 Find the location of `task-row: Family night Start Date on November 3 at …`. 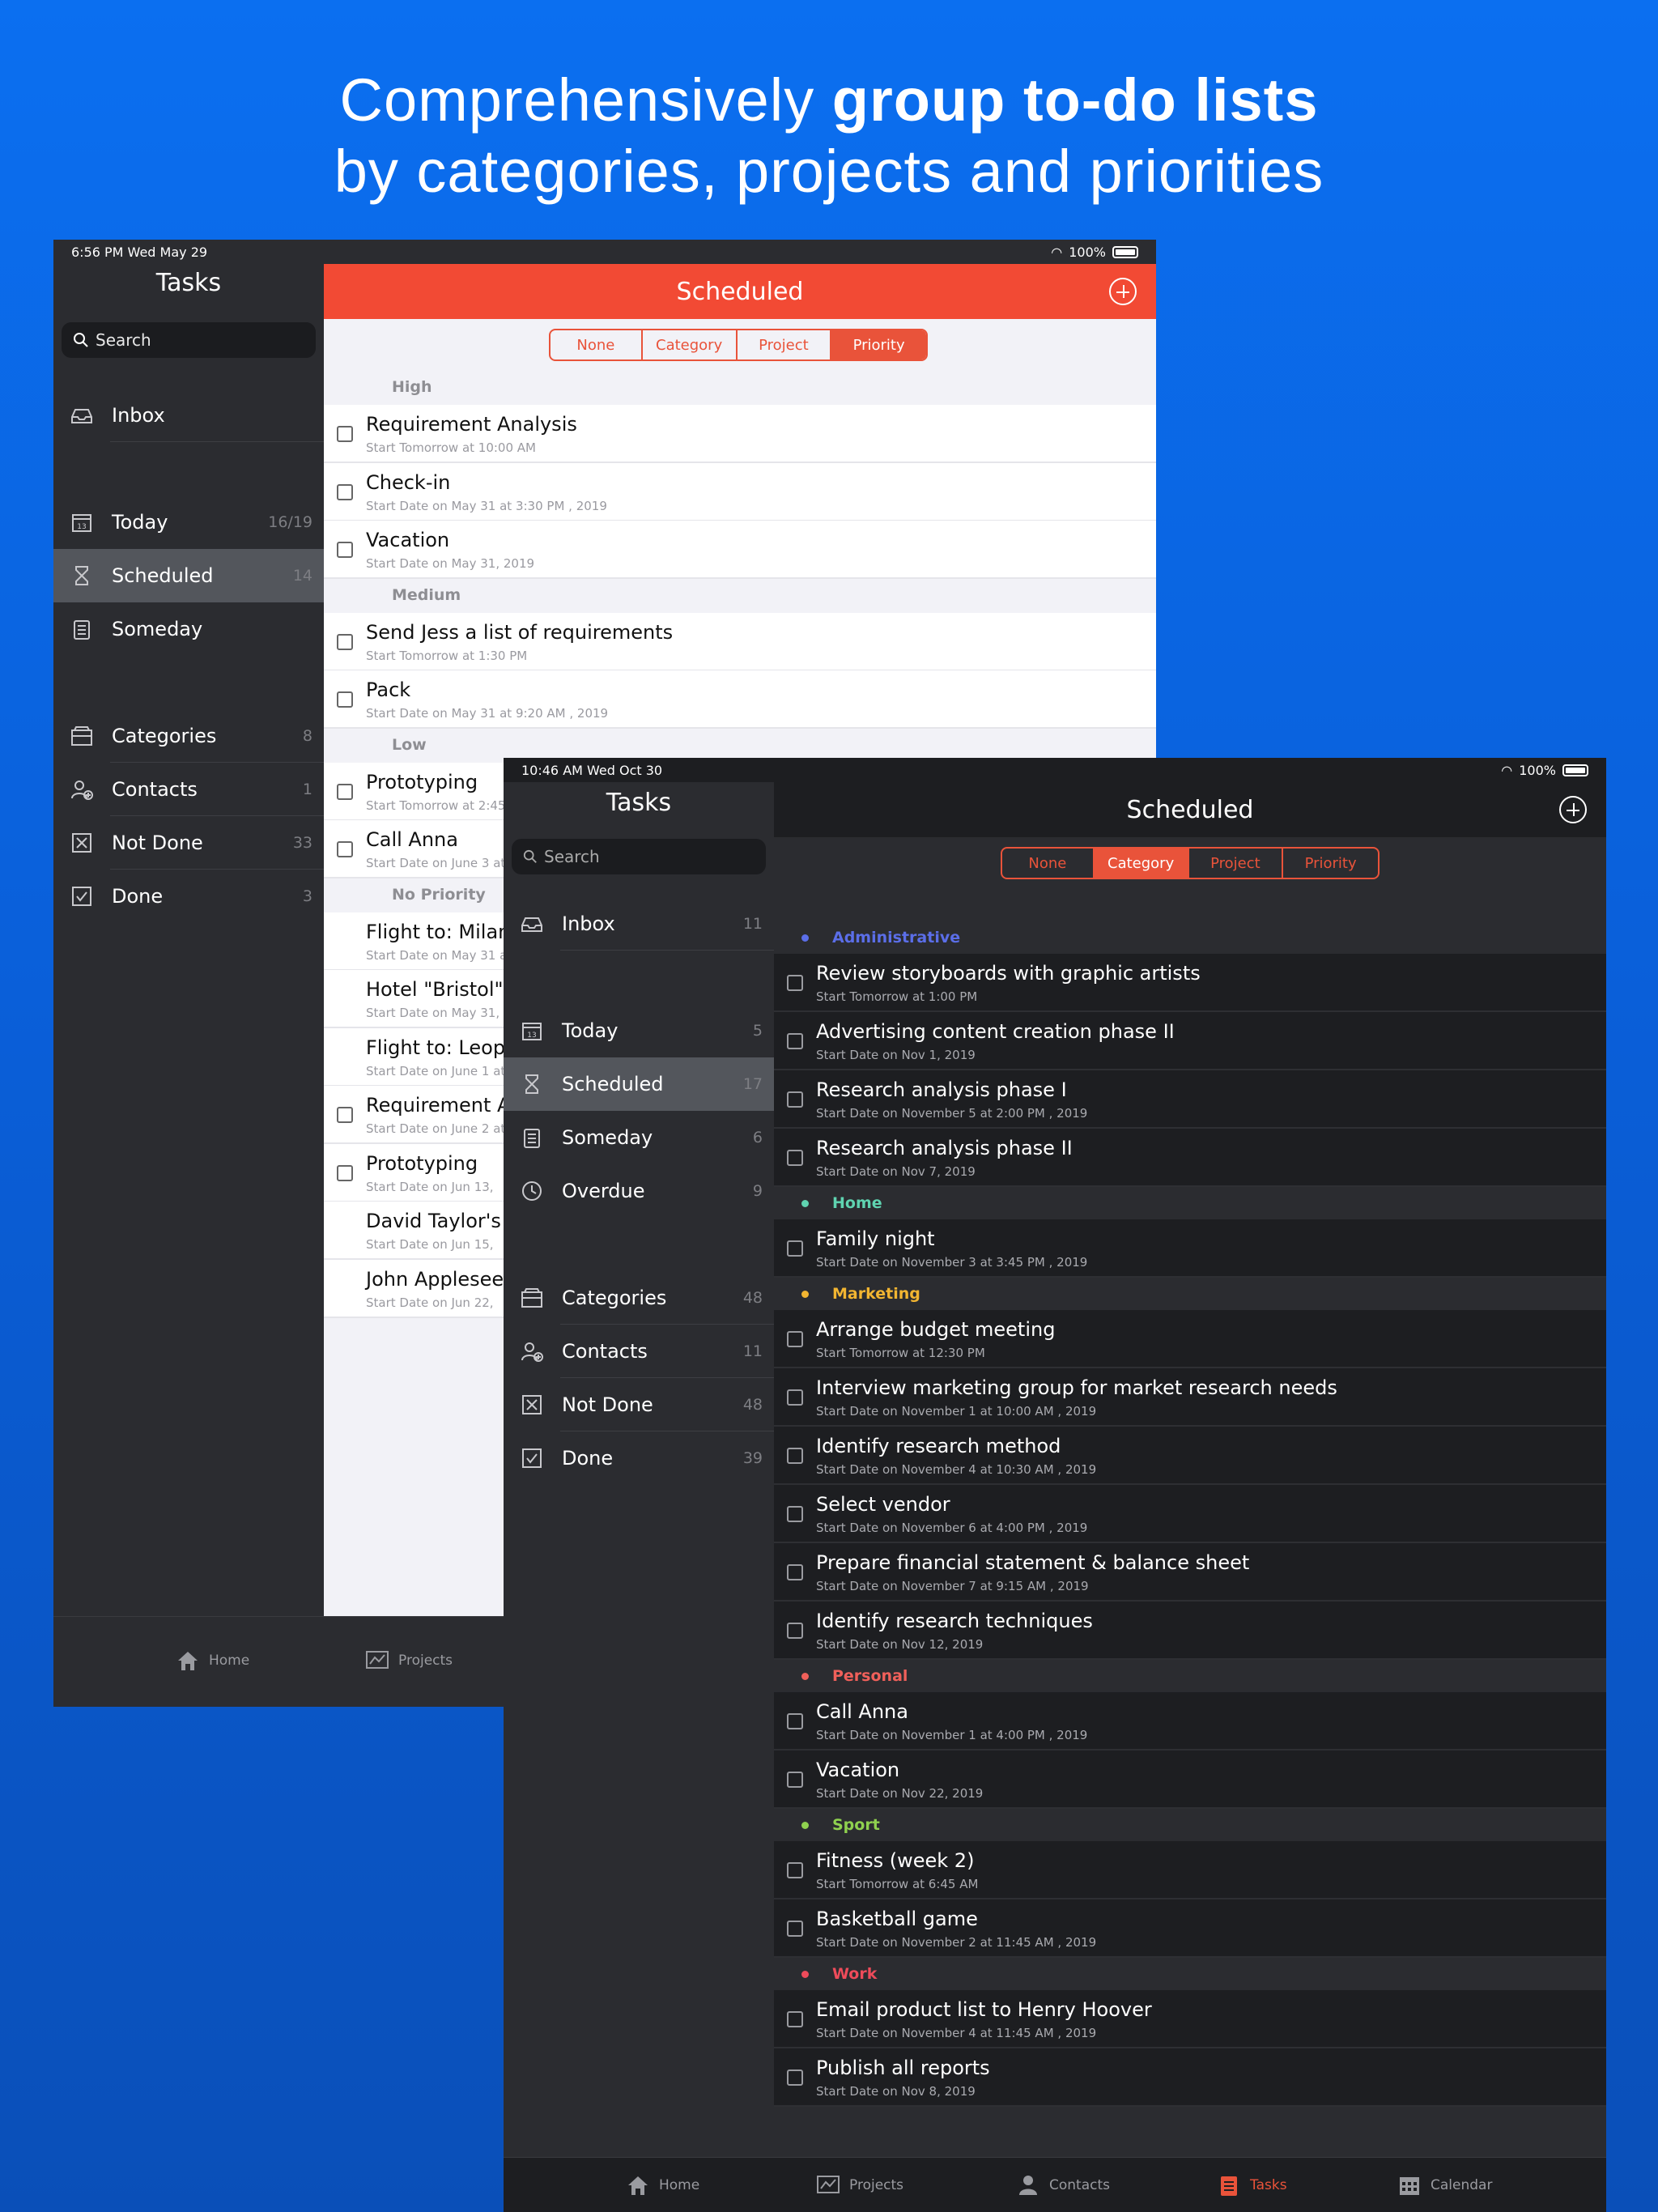

task-row: Family night Start Date on November 3 at … is located at coordinates (1190, 1248).